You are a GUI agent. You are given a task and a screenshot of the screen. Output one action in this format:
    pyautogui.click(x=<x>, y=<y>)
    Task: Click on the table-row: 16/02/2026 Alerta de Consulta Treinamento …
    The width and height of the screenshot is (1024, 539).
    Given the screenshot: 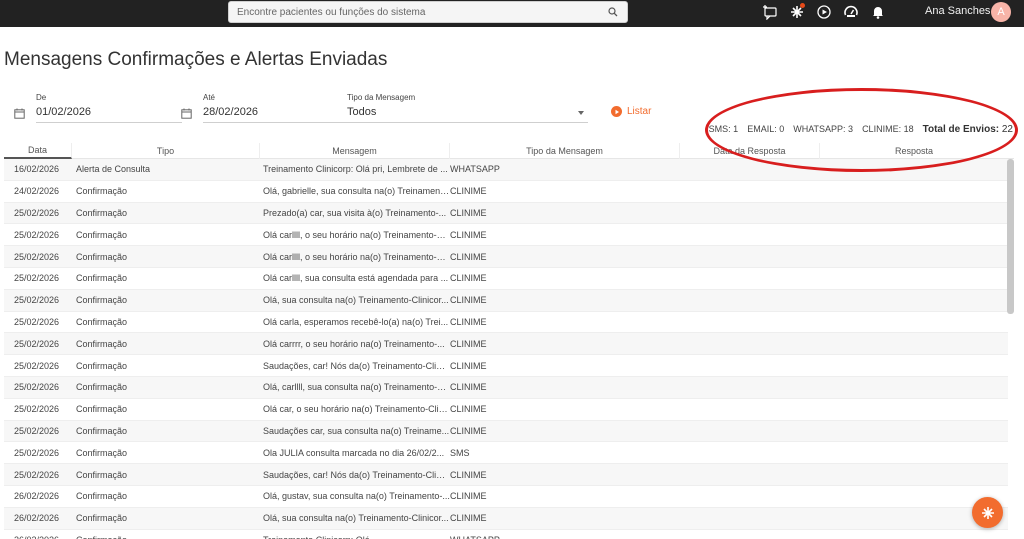 What is the action you would take?
    pyautogui.click(x=506, y=170)
    